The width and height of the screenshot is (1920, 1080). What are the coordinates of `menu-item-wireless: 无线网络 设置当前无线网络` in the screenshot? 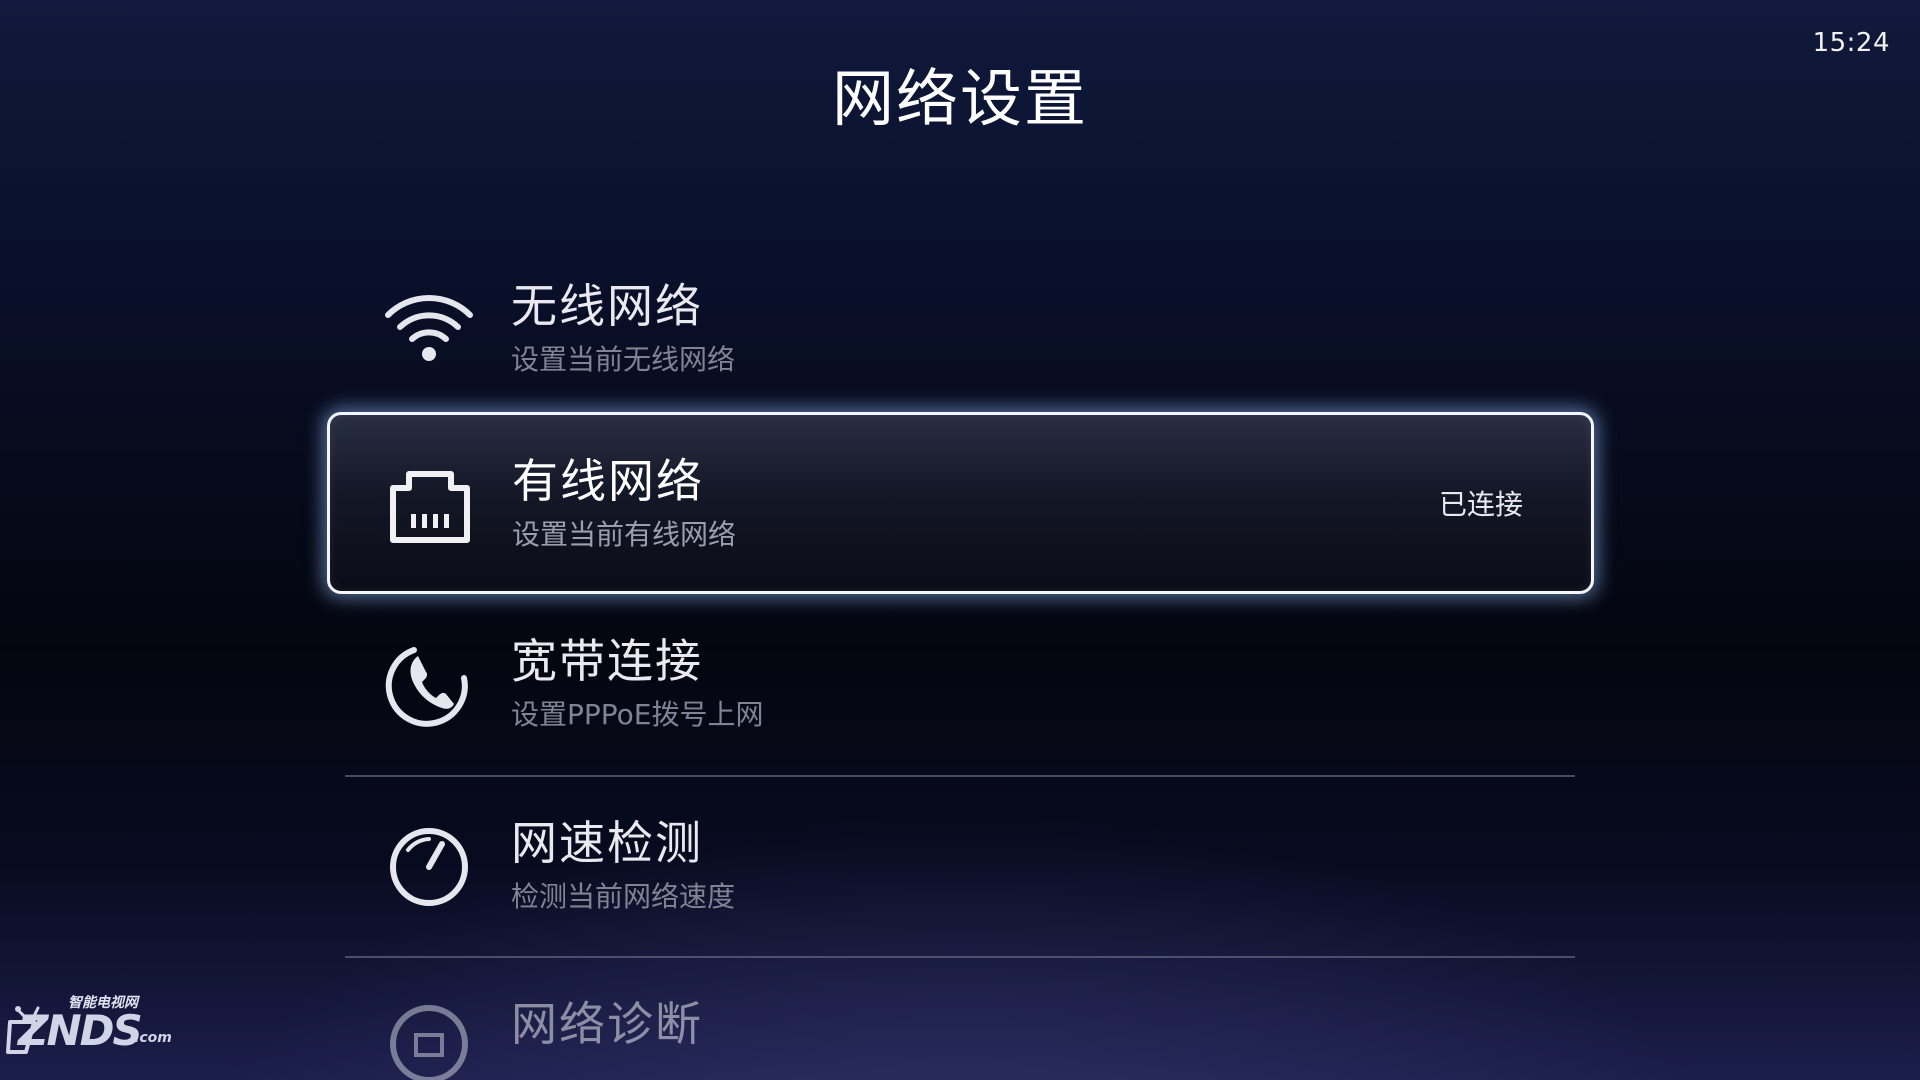 It's located at (960, 328).